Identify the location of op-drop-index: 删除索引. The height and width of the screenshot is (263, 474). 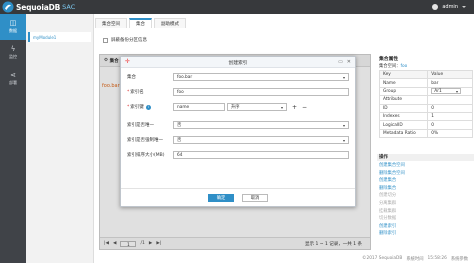
(426, 234).